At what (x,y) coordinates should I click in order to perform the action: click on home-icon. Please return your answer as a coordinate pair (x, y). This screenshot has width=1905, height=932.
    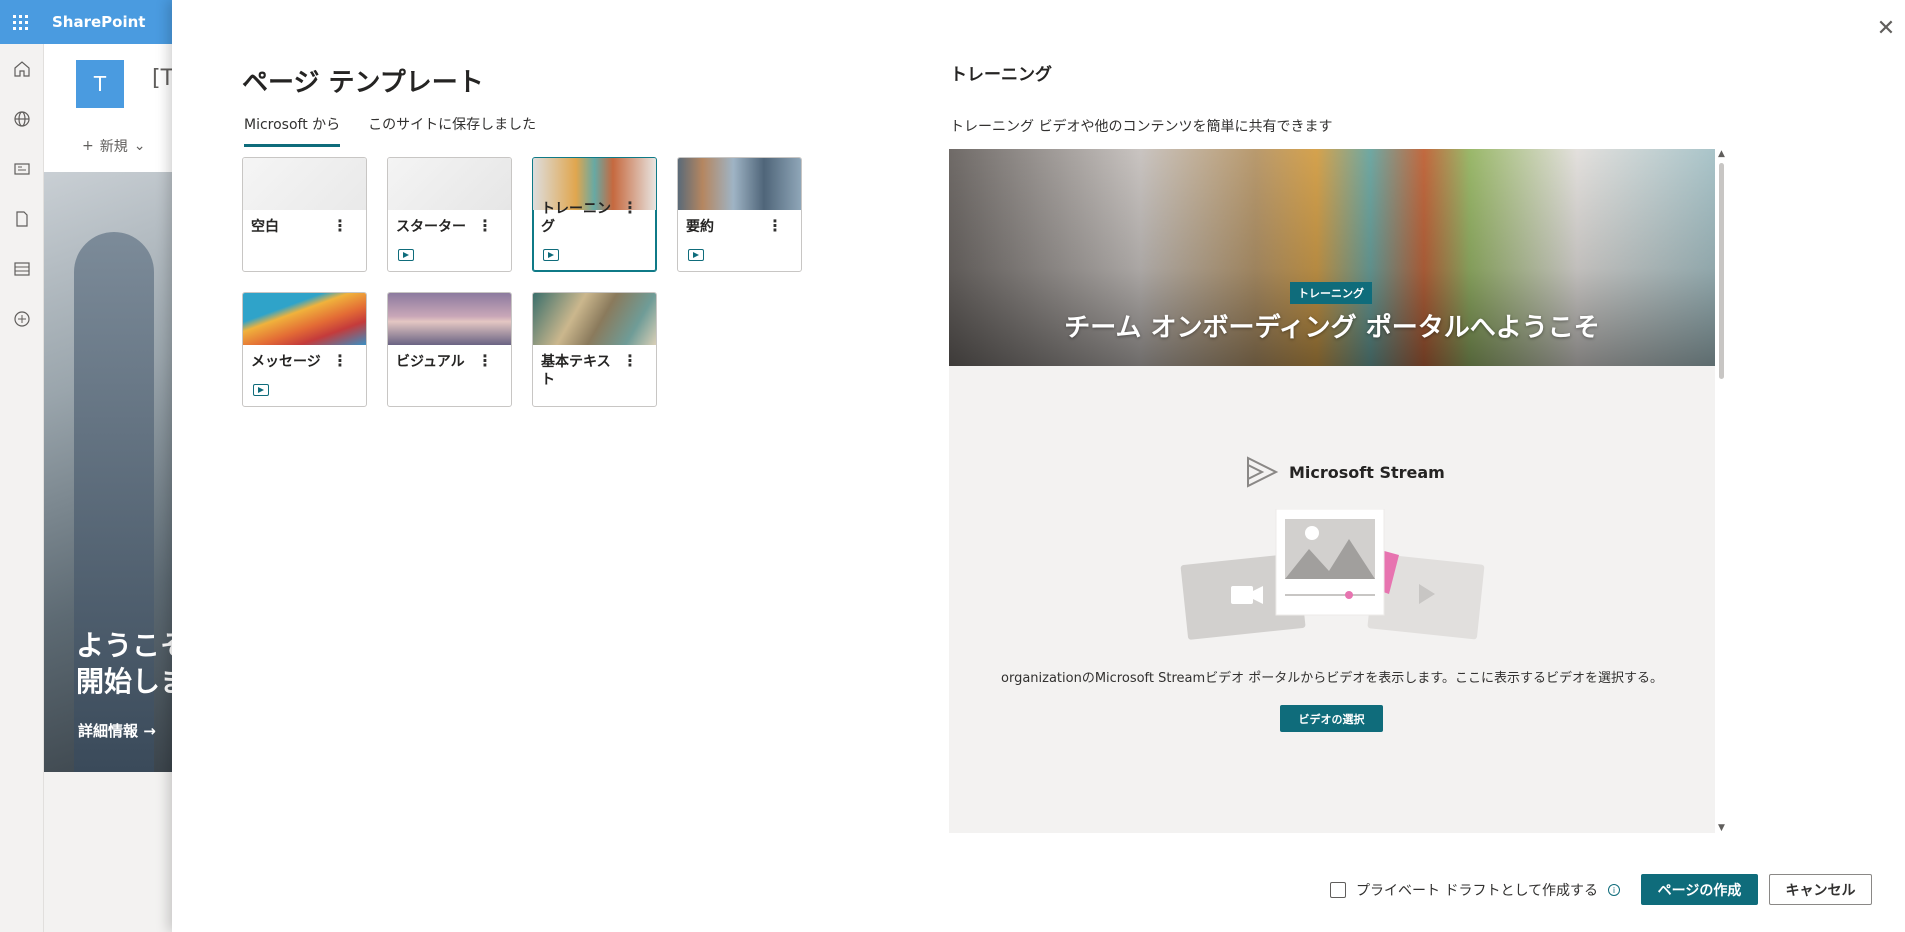
    Looking at the image, I should click on (22, 69).